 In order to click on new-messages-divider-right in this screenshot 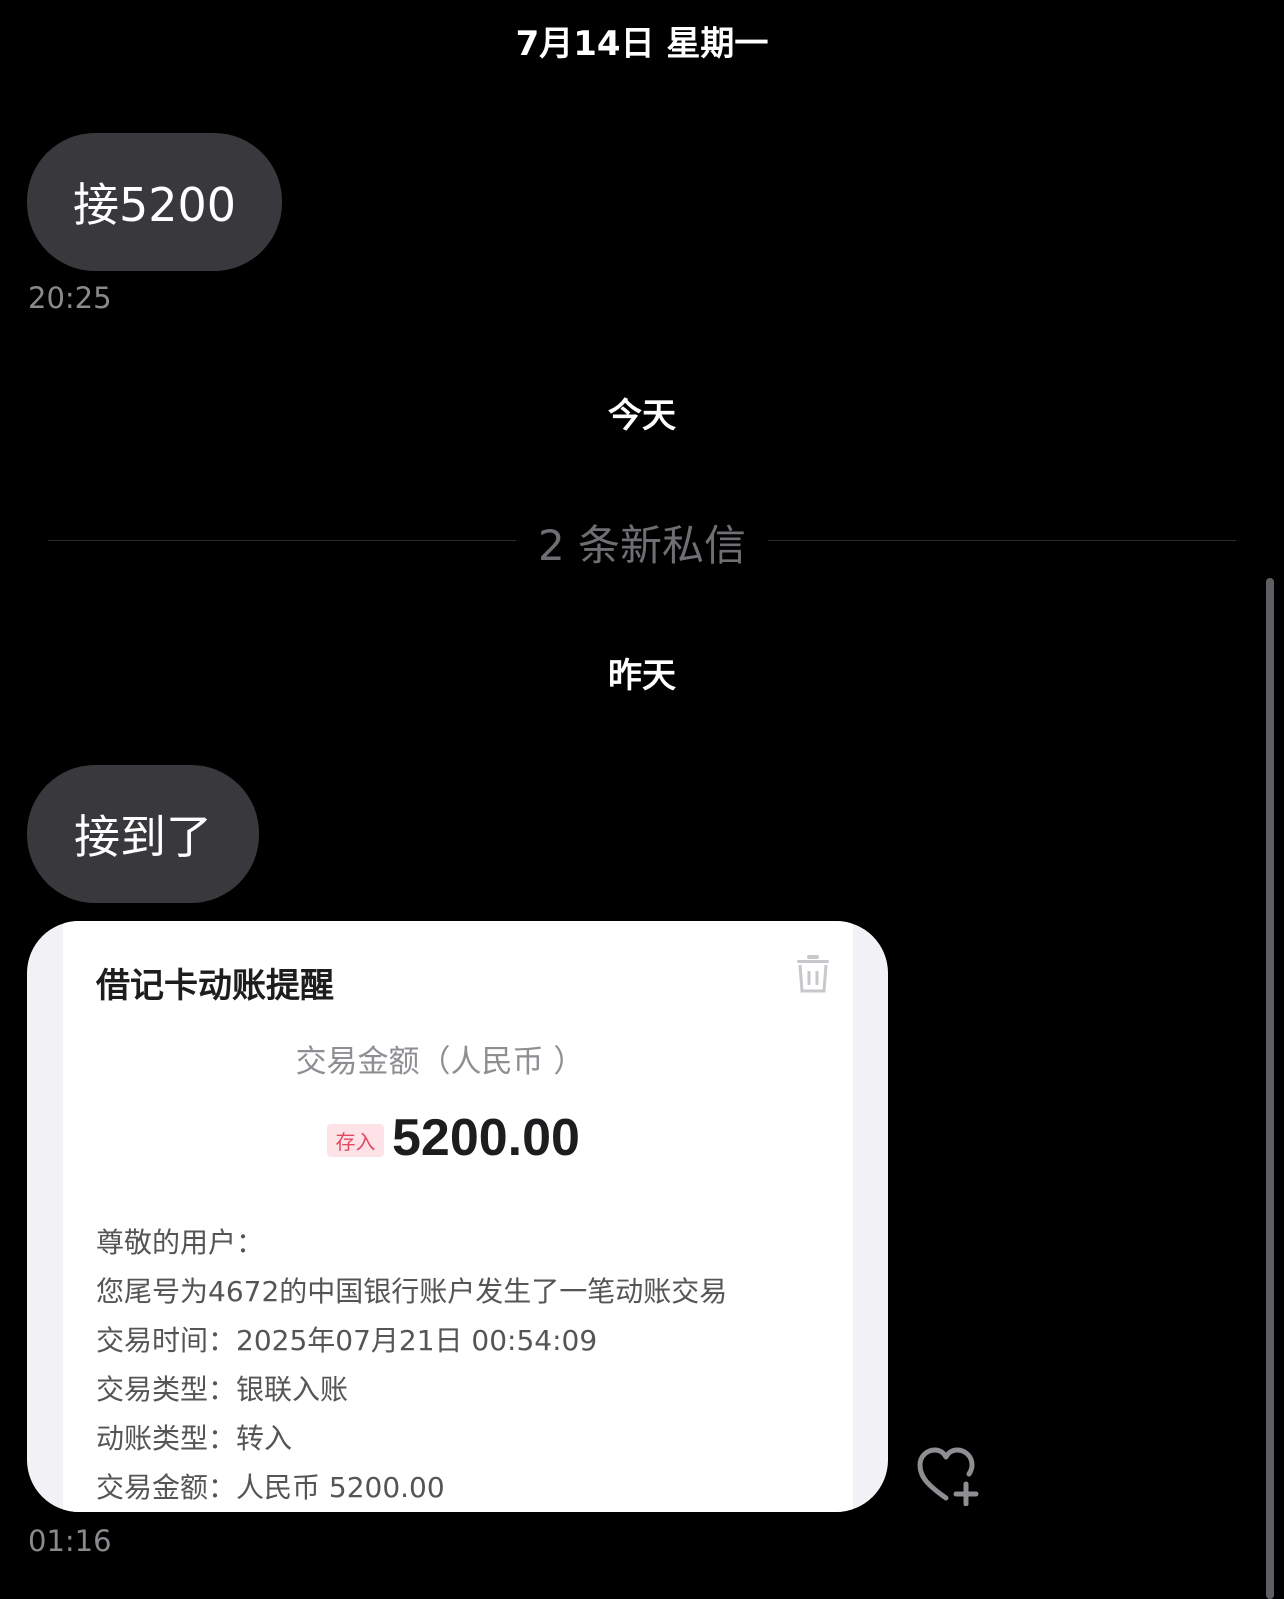, I will do `click(1002, 540)`.